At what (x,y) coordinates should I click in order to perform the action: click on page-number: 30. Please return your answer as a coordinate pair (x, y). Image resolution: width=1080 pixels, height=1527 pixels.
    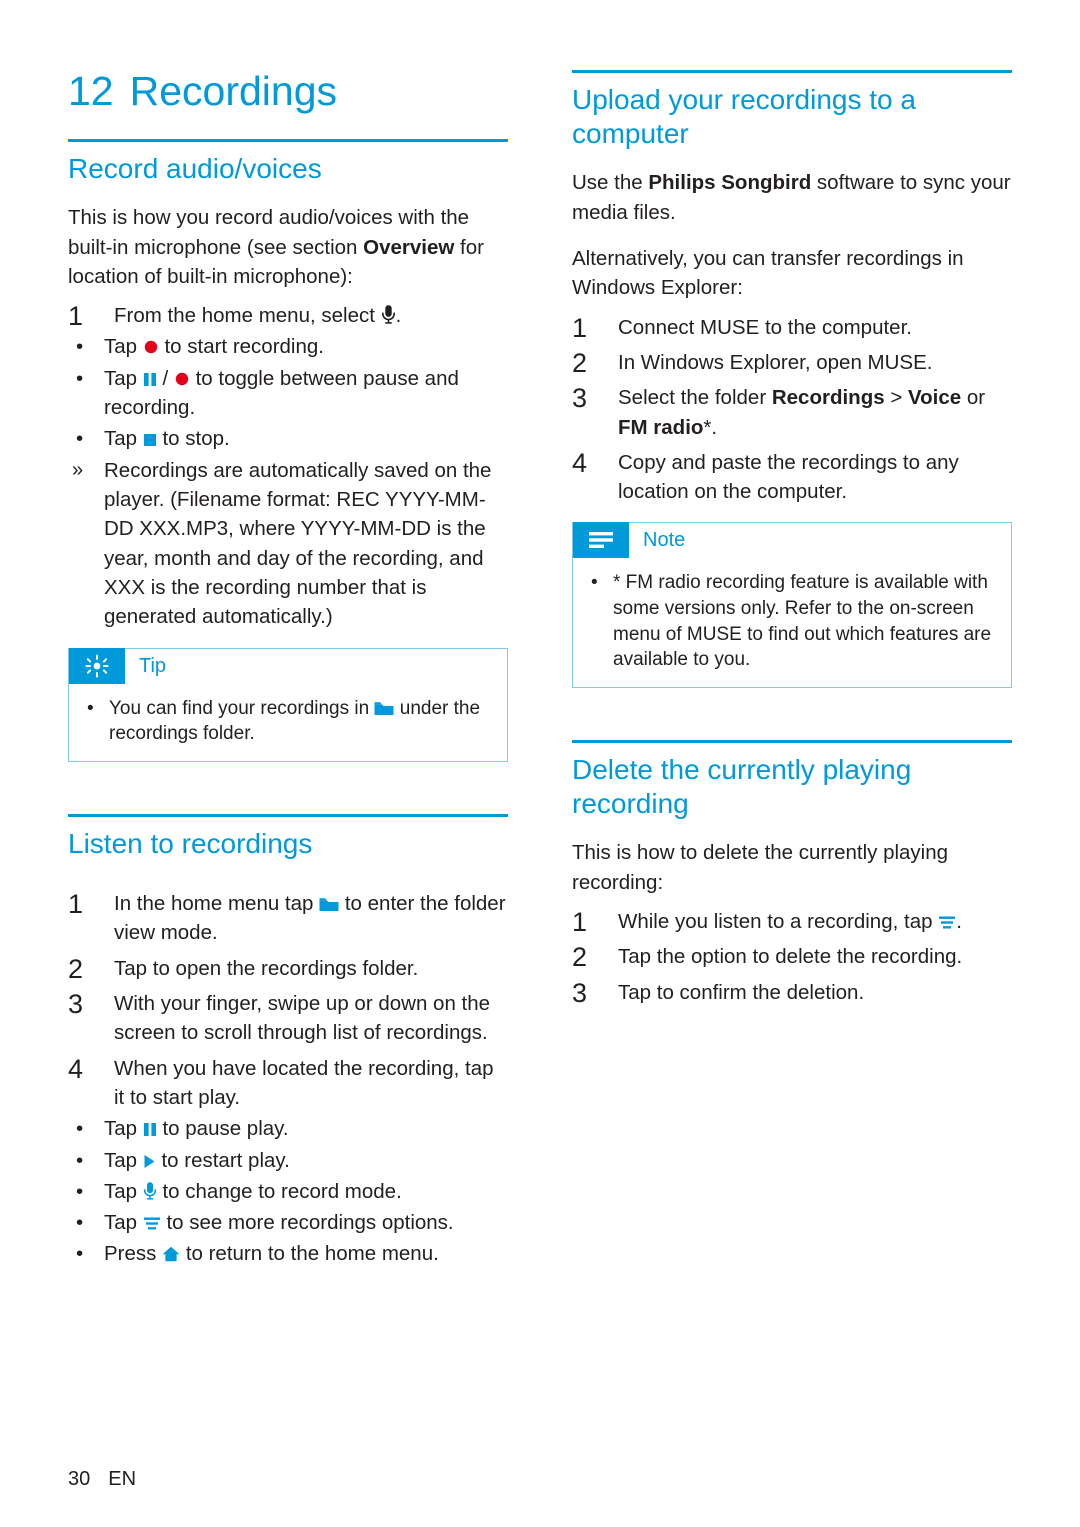
    Looking at the image, I should click on (79, 1479).